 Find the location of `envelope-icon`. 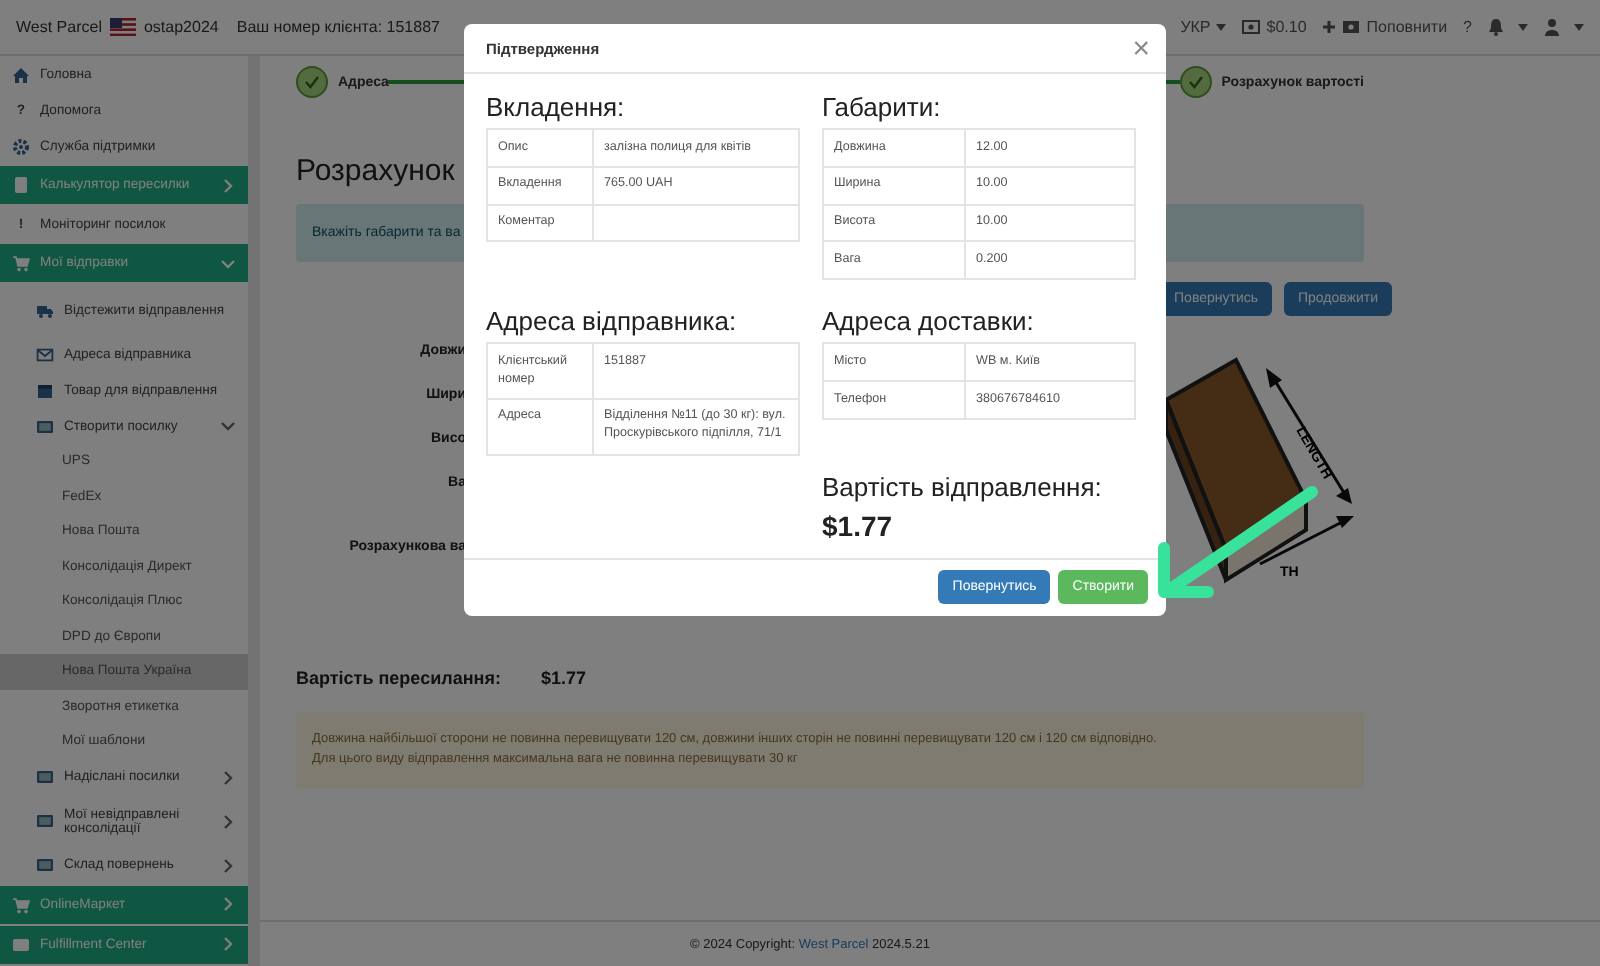

envelope-icon is located at coordinates (45, 354).